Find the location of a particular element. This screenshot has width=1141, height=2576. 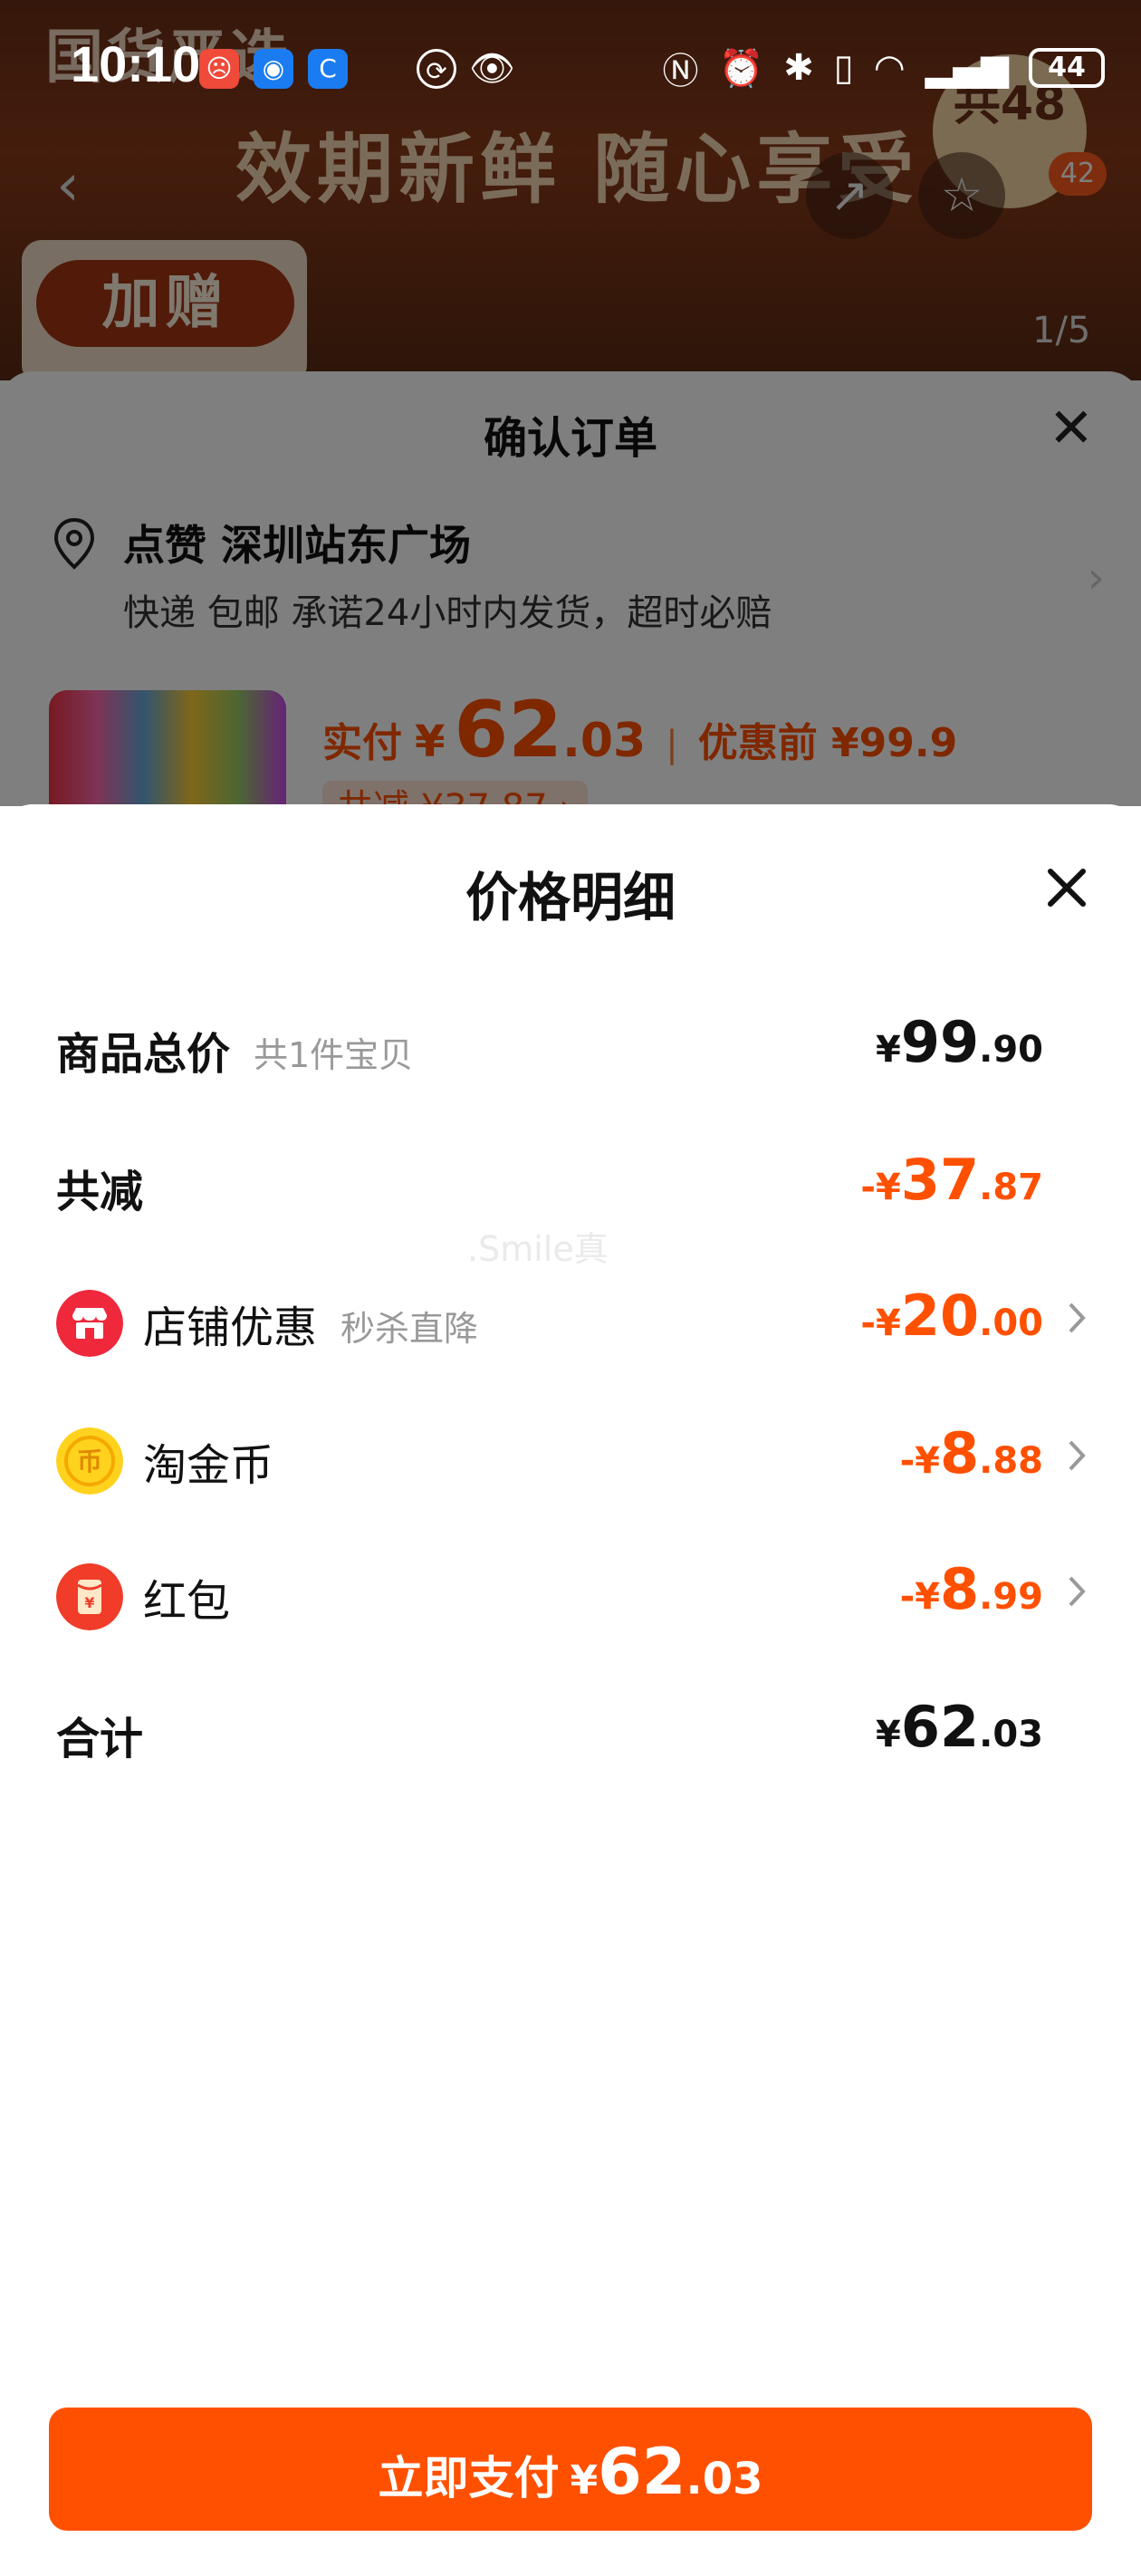

amount-integer: 20 is located at coordinates (940, 1316).